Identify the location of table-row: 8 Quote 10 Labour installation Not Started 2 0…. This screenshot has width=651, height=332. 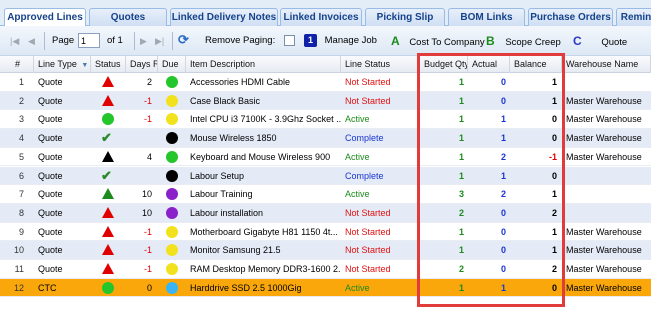
(325, 213).